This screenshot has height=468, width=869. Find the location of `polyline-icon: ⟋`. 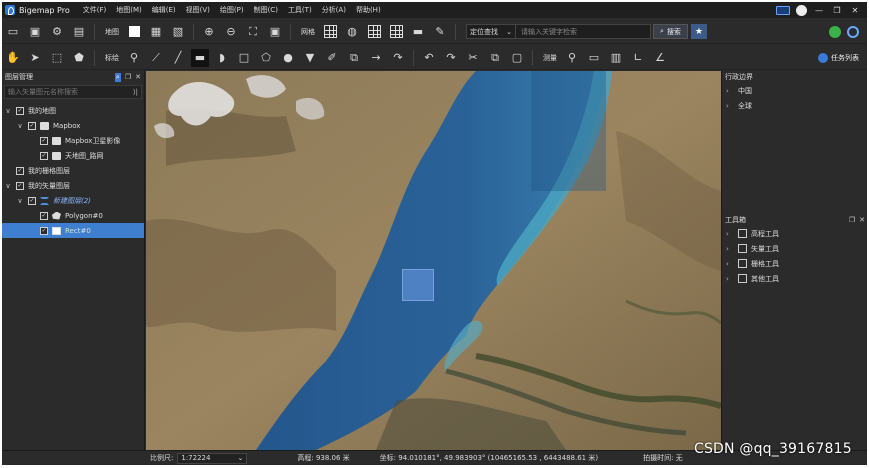

polyline-icon: ⟋ is located at coordinates (156, 58).